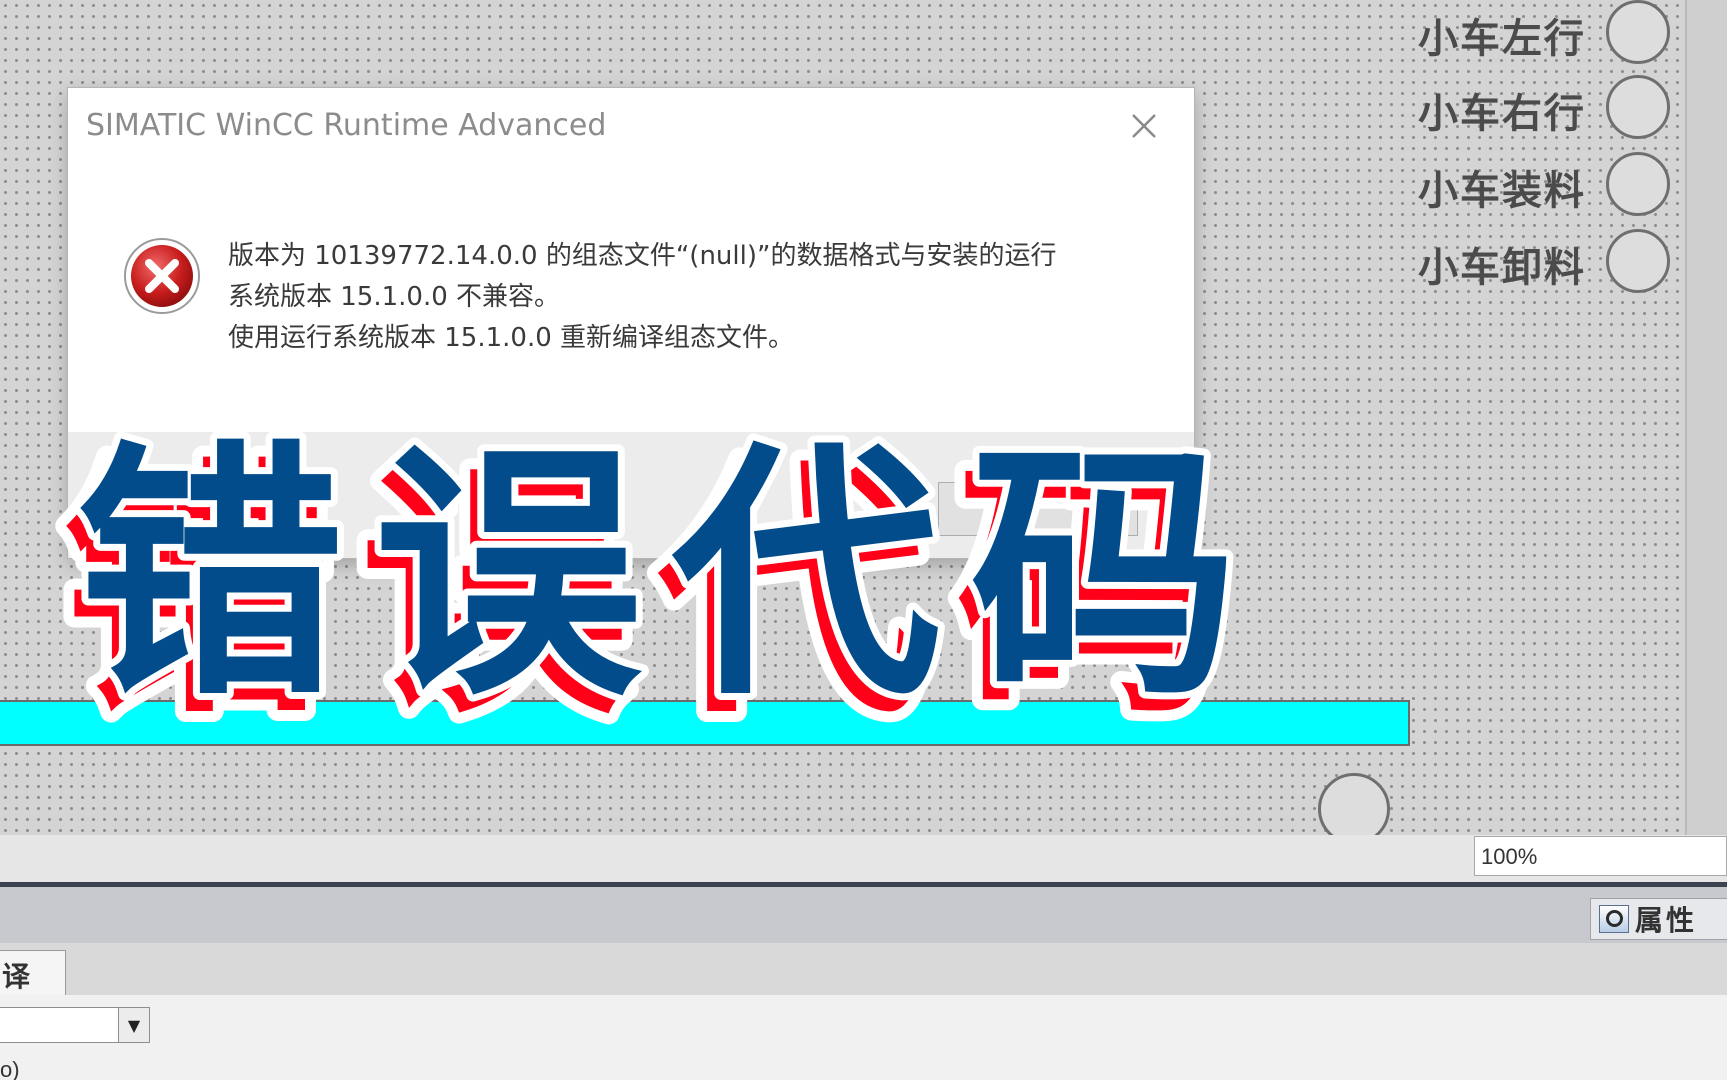 Image resolution: width=1727 pixels, height=1080 pixels. What do you see at coordinates (394, 297) in the screenshot?
I see `message-line: 系统版本 15.1.0.0 不兼容。` at bounding box center [394, 297].